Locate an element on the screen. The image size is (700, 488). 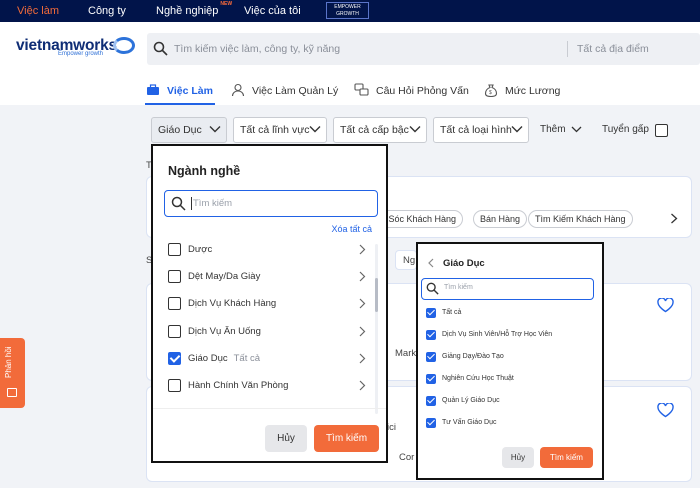
education-option: Giảng Dạy/Đào Tạo is located at coordinates (511, 358).